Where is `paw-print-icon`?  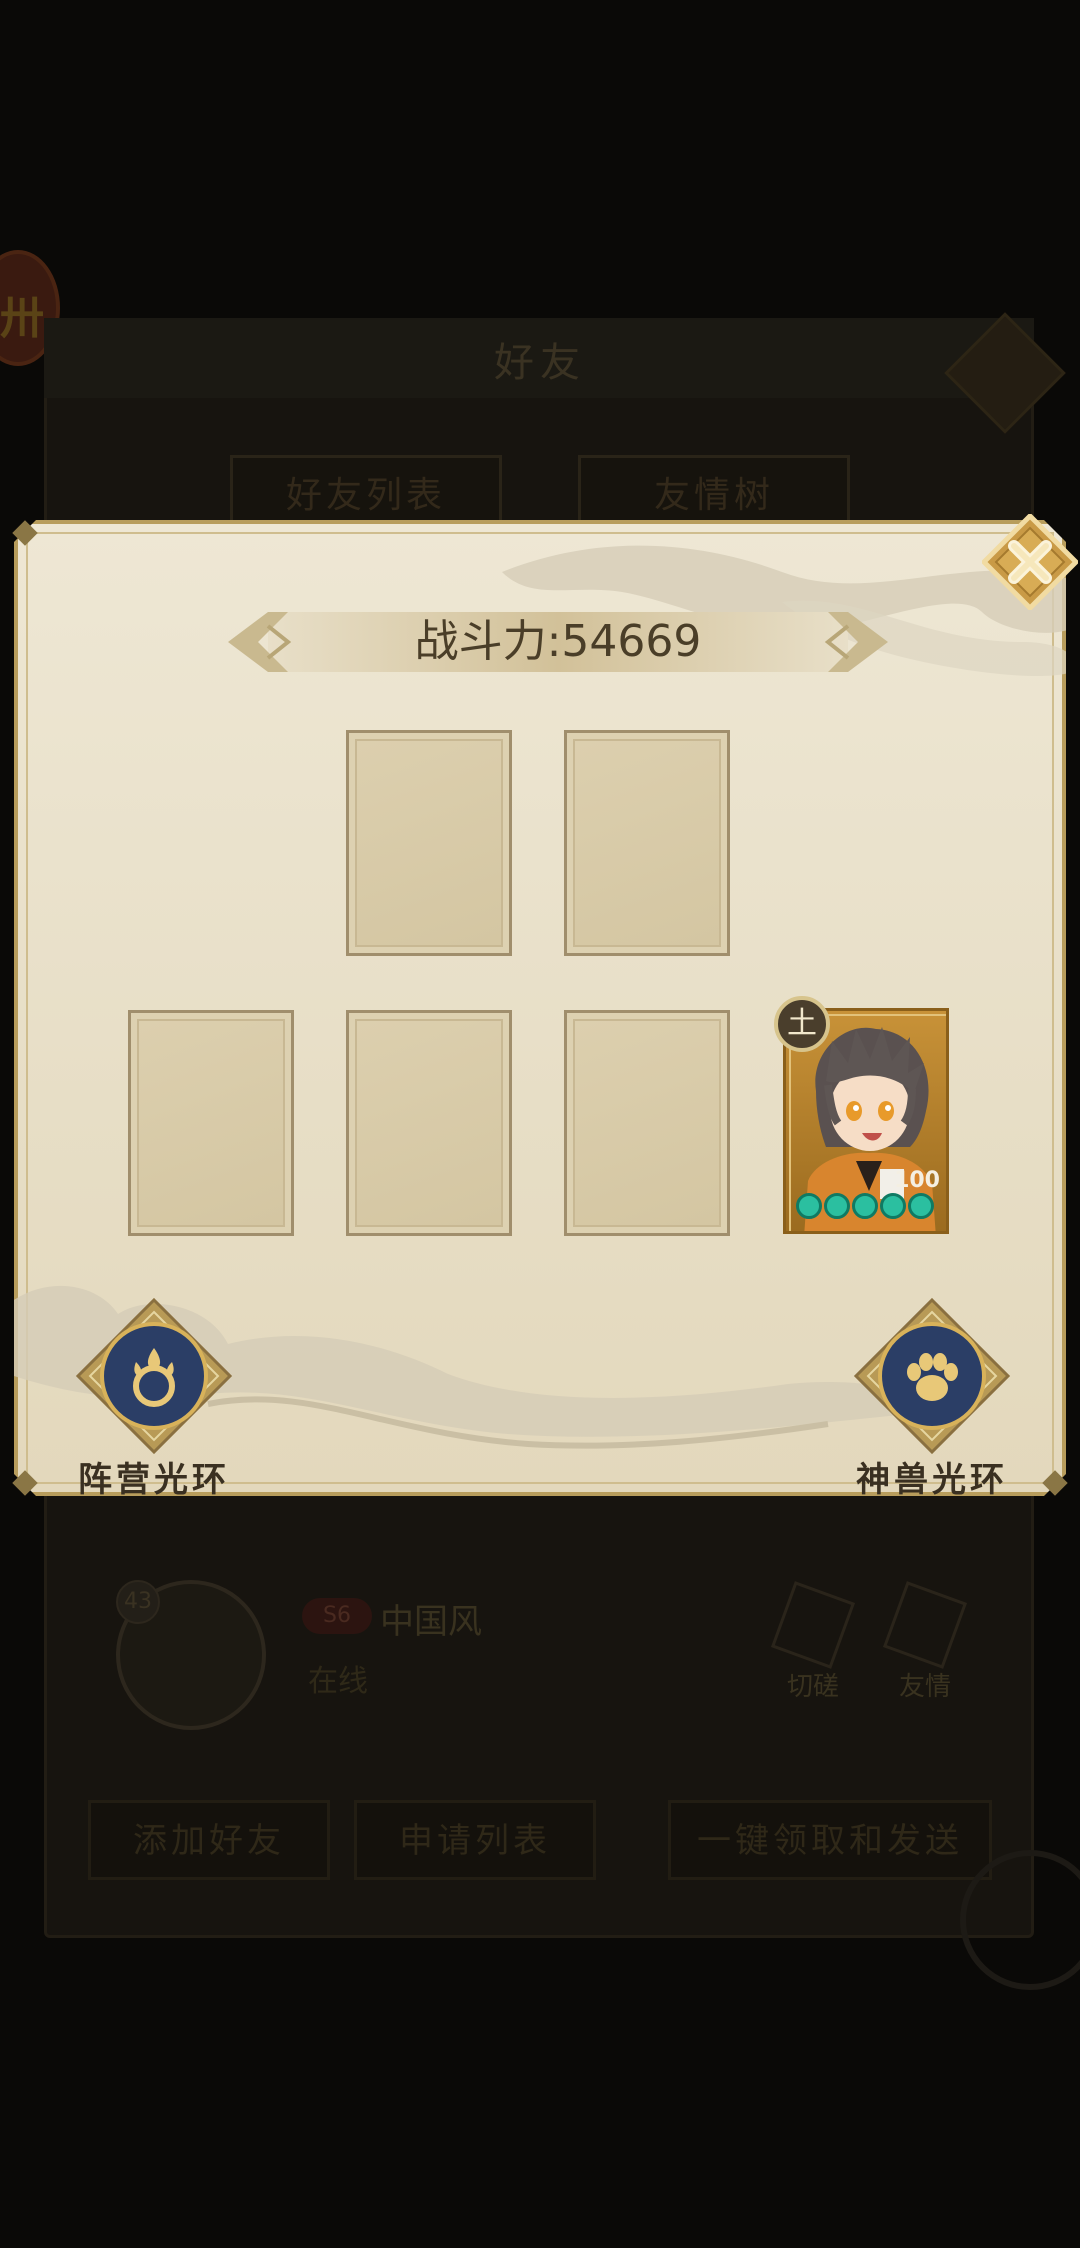
paw-print-icon is located at coordinates (932, 1376).